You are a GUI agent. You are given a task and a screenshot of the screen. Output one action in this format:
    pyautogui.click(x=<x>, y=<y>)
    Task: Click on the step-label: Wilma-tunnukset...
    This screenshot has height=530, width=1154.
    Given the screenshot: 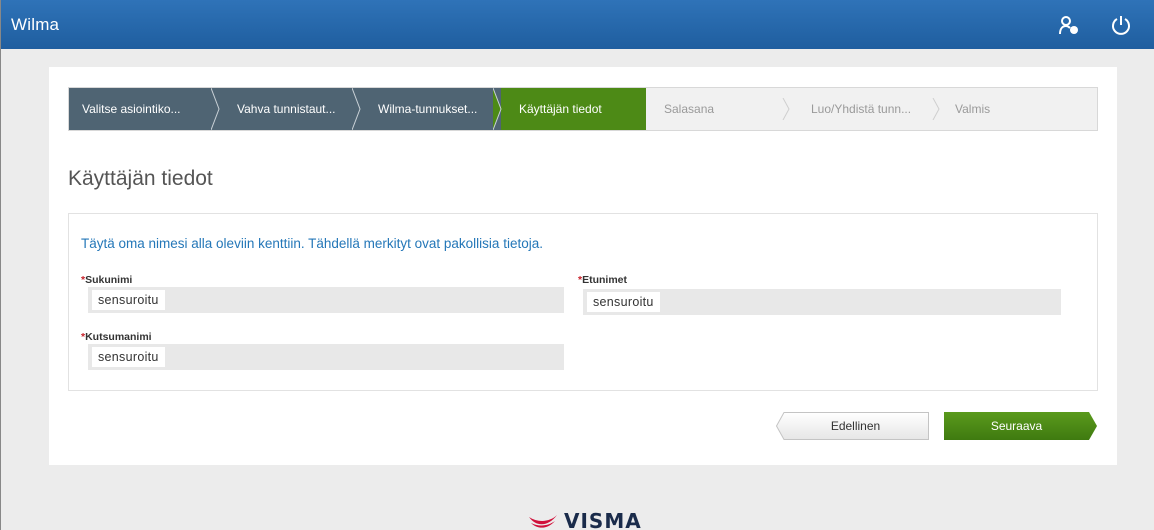 What is the action you would take?
    pyautogui.click(x=428, y=109)
    